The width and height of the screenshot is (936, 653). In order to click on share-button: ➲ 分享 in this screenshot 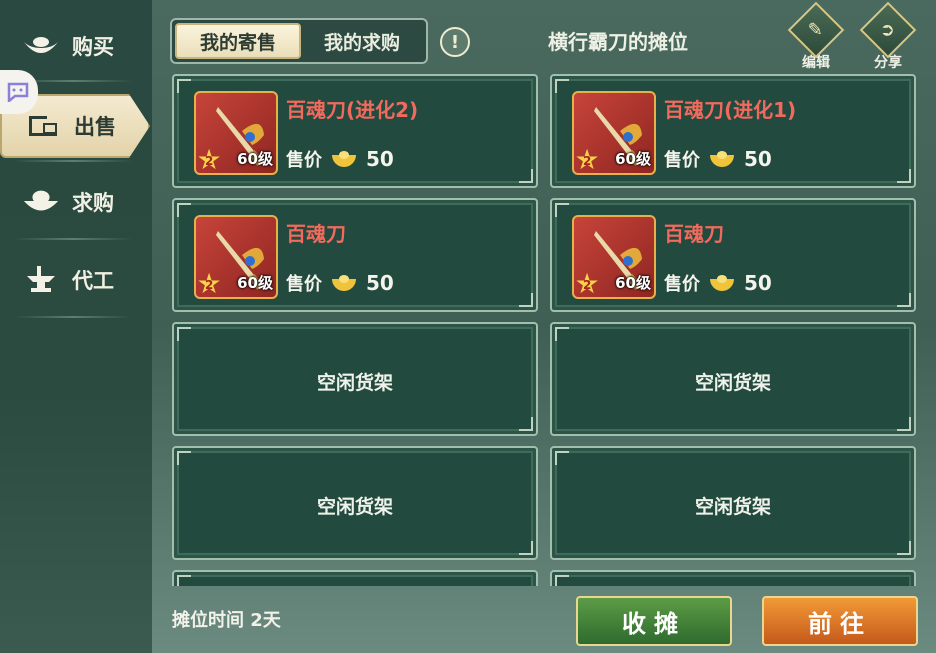, I will do `click(888, 36)`.